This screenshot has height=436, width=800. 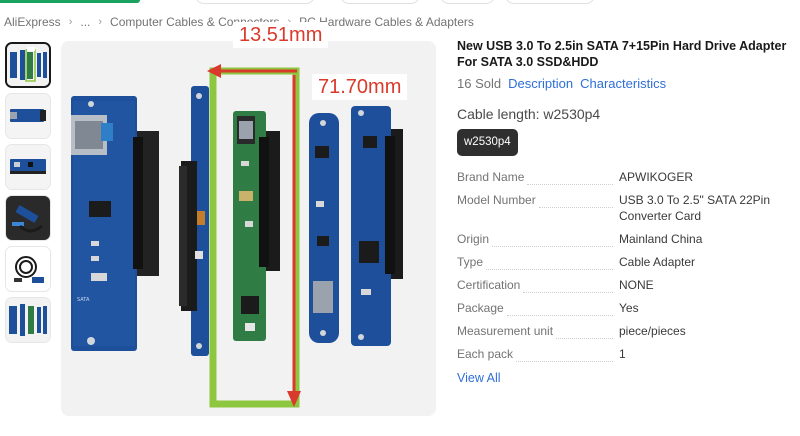 What do you see at coordinates (538, 200) in the screenshot?
I see `spec-key: Model Number` at bounding box center [538, 200].